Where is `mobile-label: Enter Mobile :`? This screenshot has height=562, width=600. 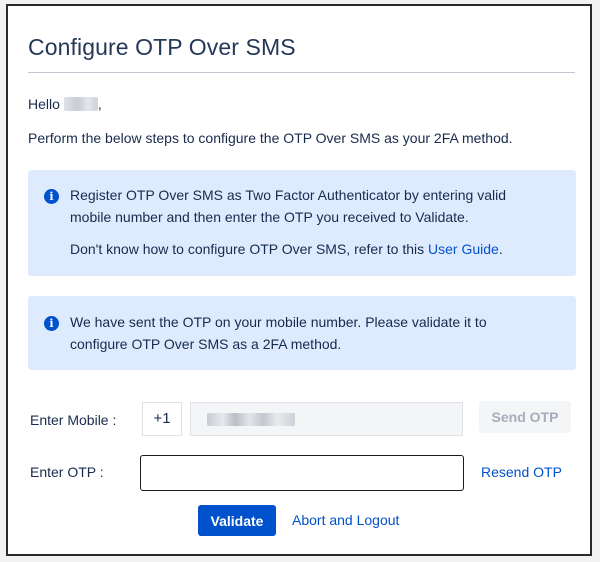 mobile-label: Enter Mobile : is located at coordinates (73, 420).